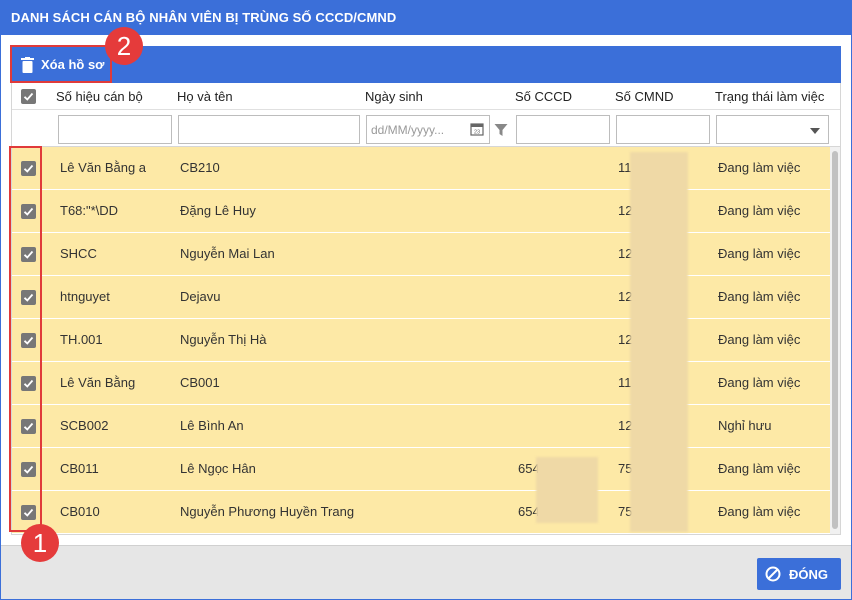 This screenshot has height=600, width=852. I want to click on table-row: T68:"*\DD Đặng Lê Huy 12 Đang làm việc, so click(421, 211).